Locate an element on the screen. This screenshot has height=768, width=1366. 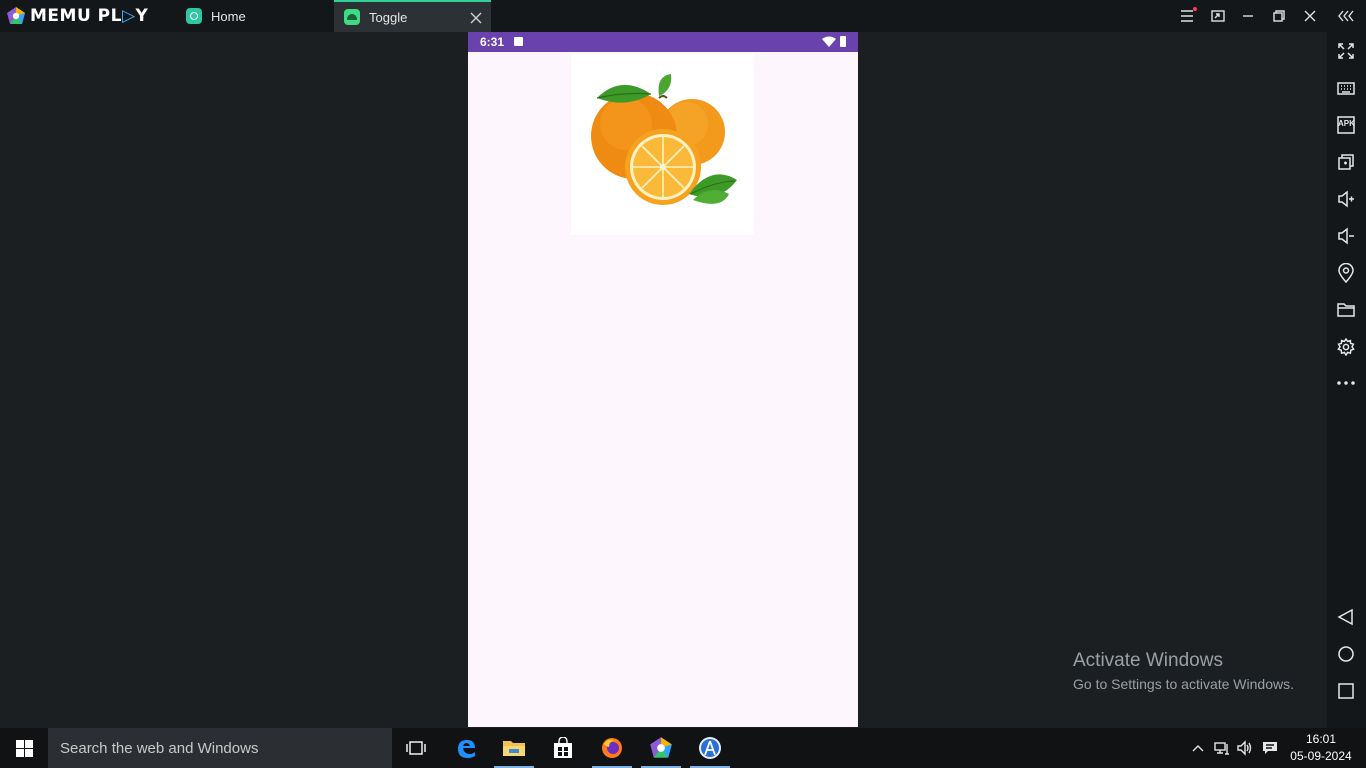
home-button is located at coordinates (1346, 654).